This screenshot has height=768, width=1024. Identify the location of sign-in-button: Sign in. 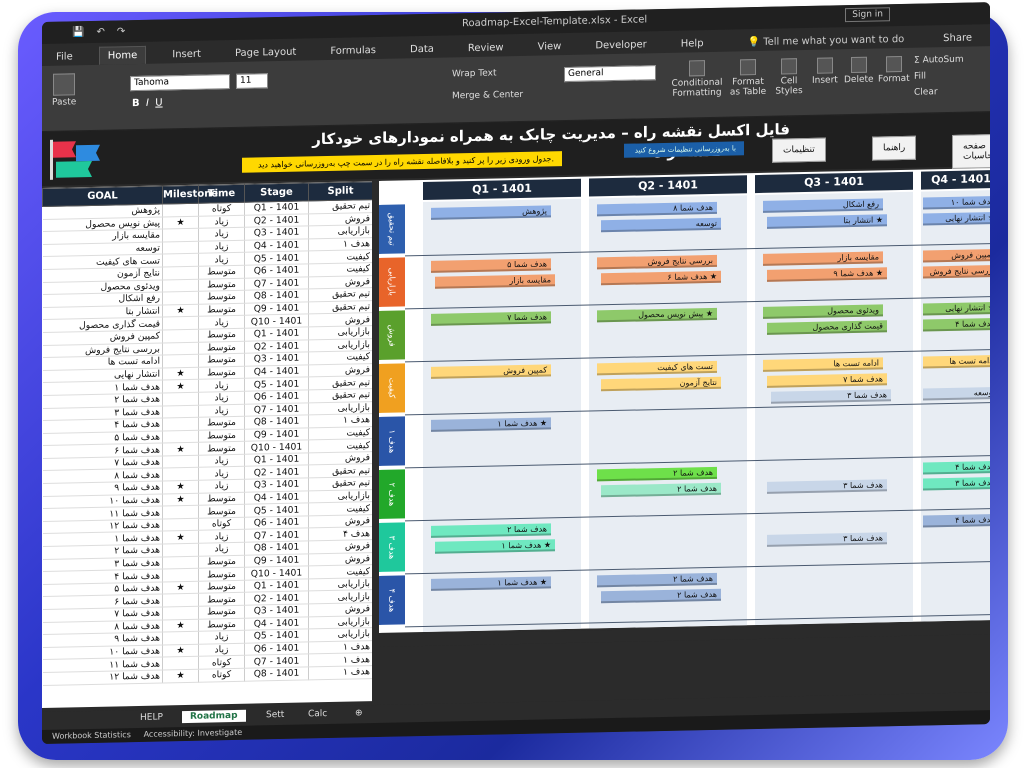
(867, 15).